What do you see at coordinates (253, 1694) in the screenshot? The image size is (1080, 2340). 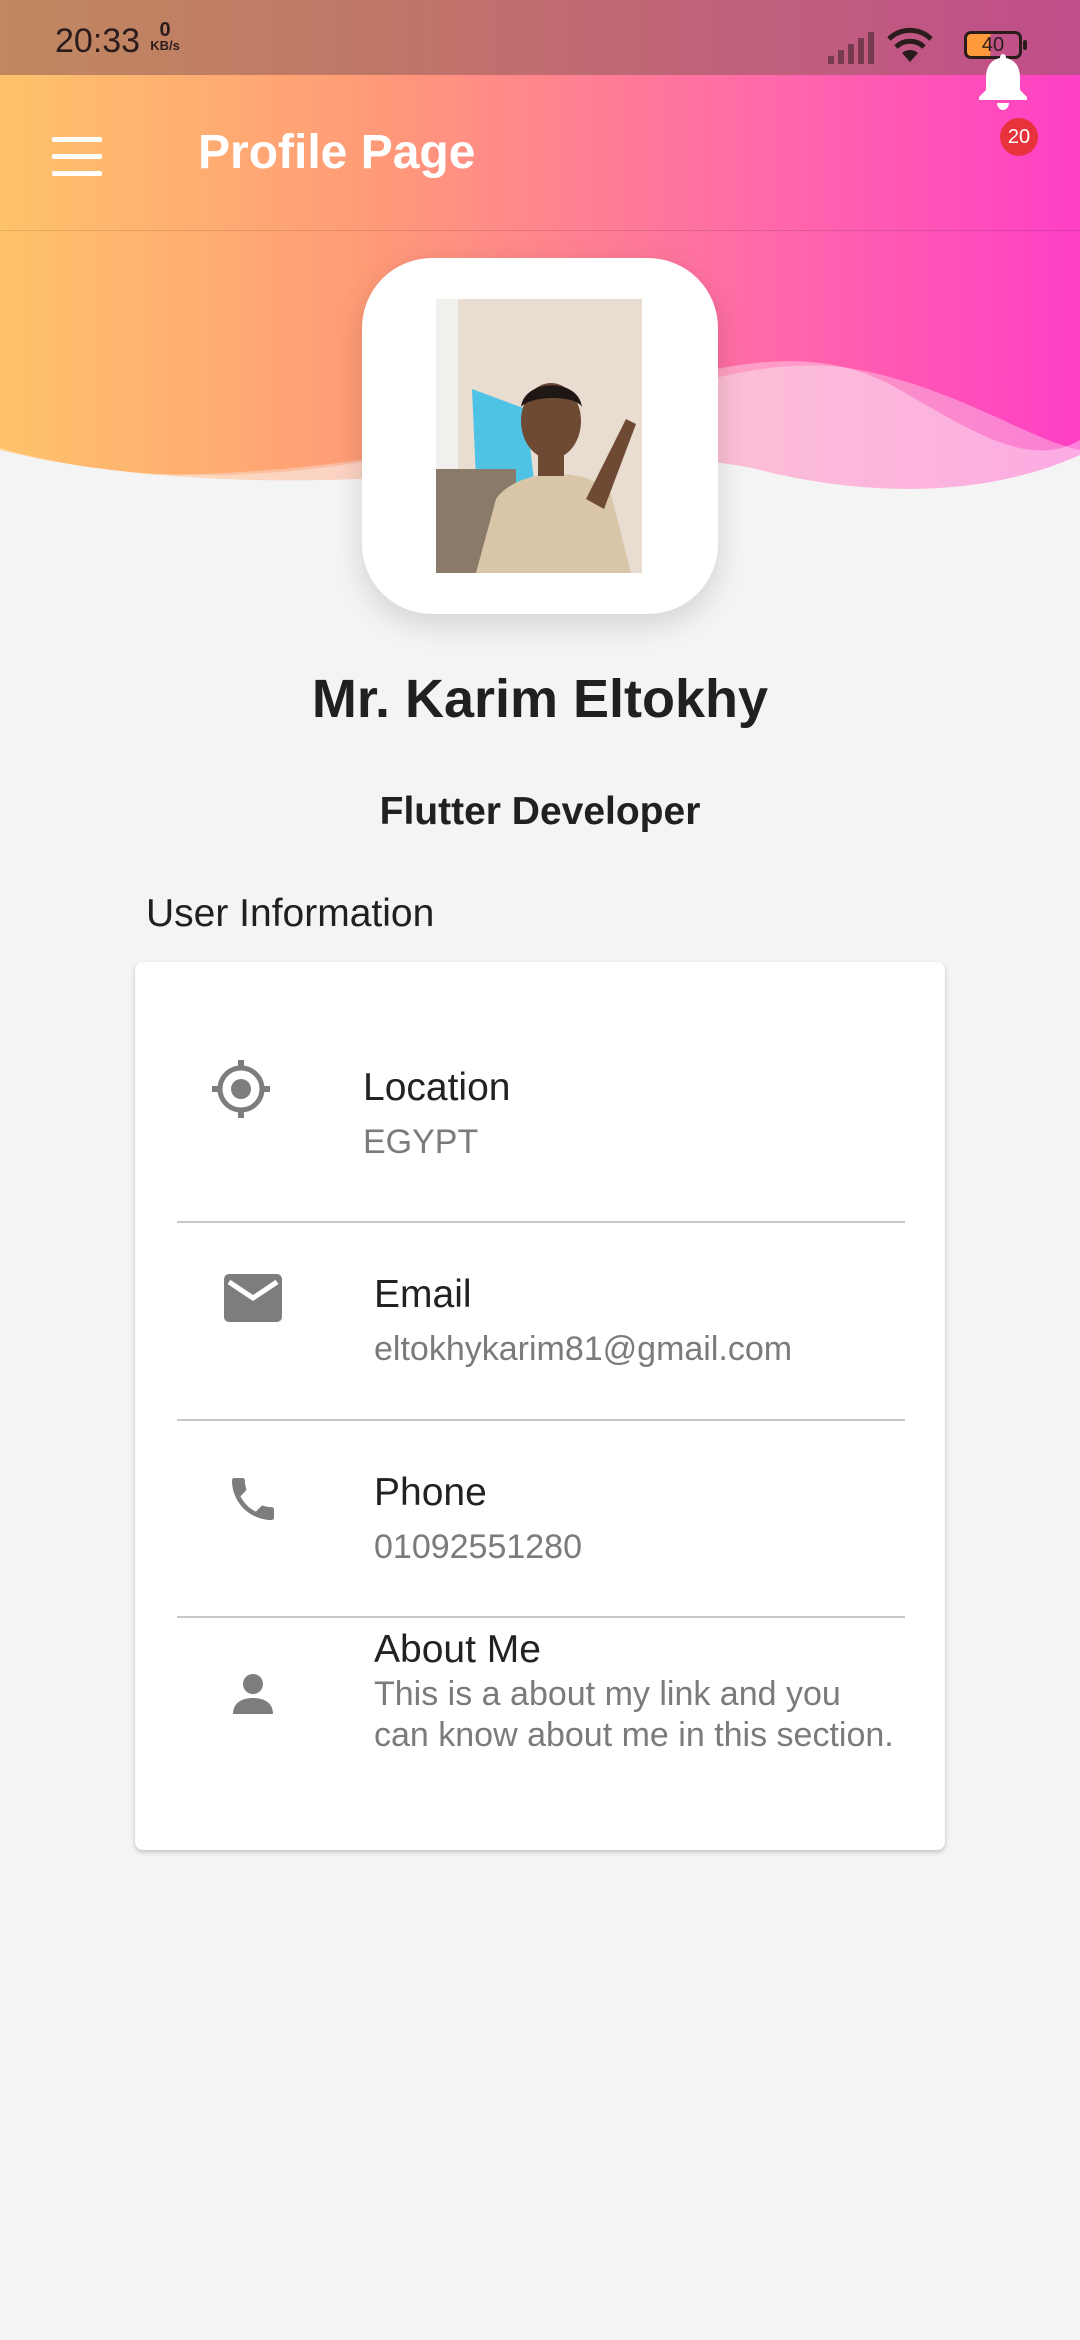 I see `person-icon` at bounding box center [253, 1694].